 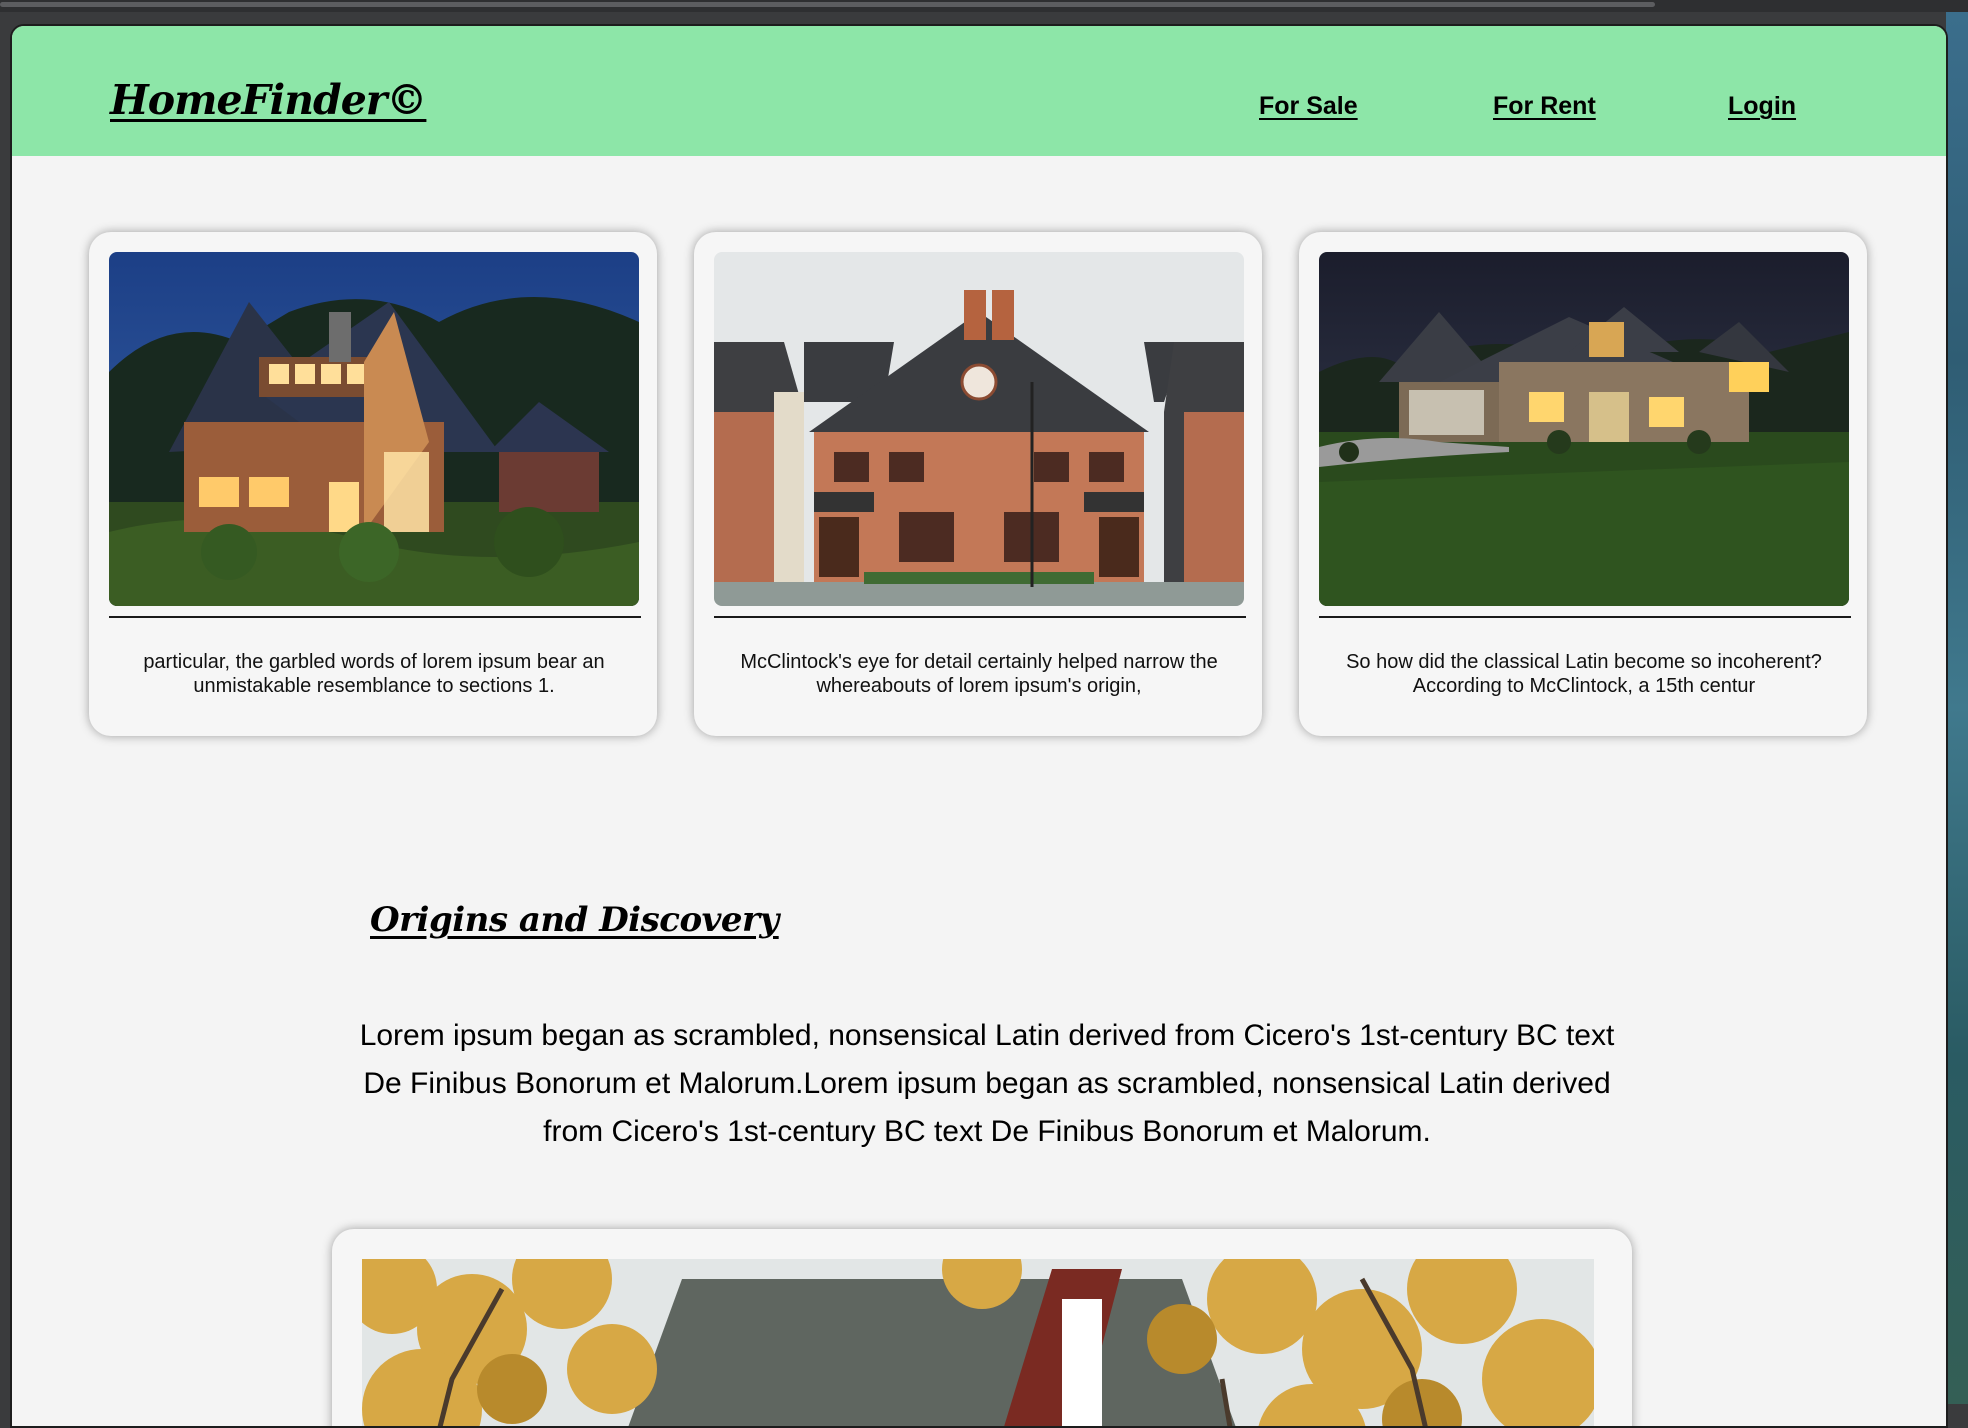 I want to click on section-heading: Origins and Discovery, so click(x=574, y=920).